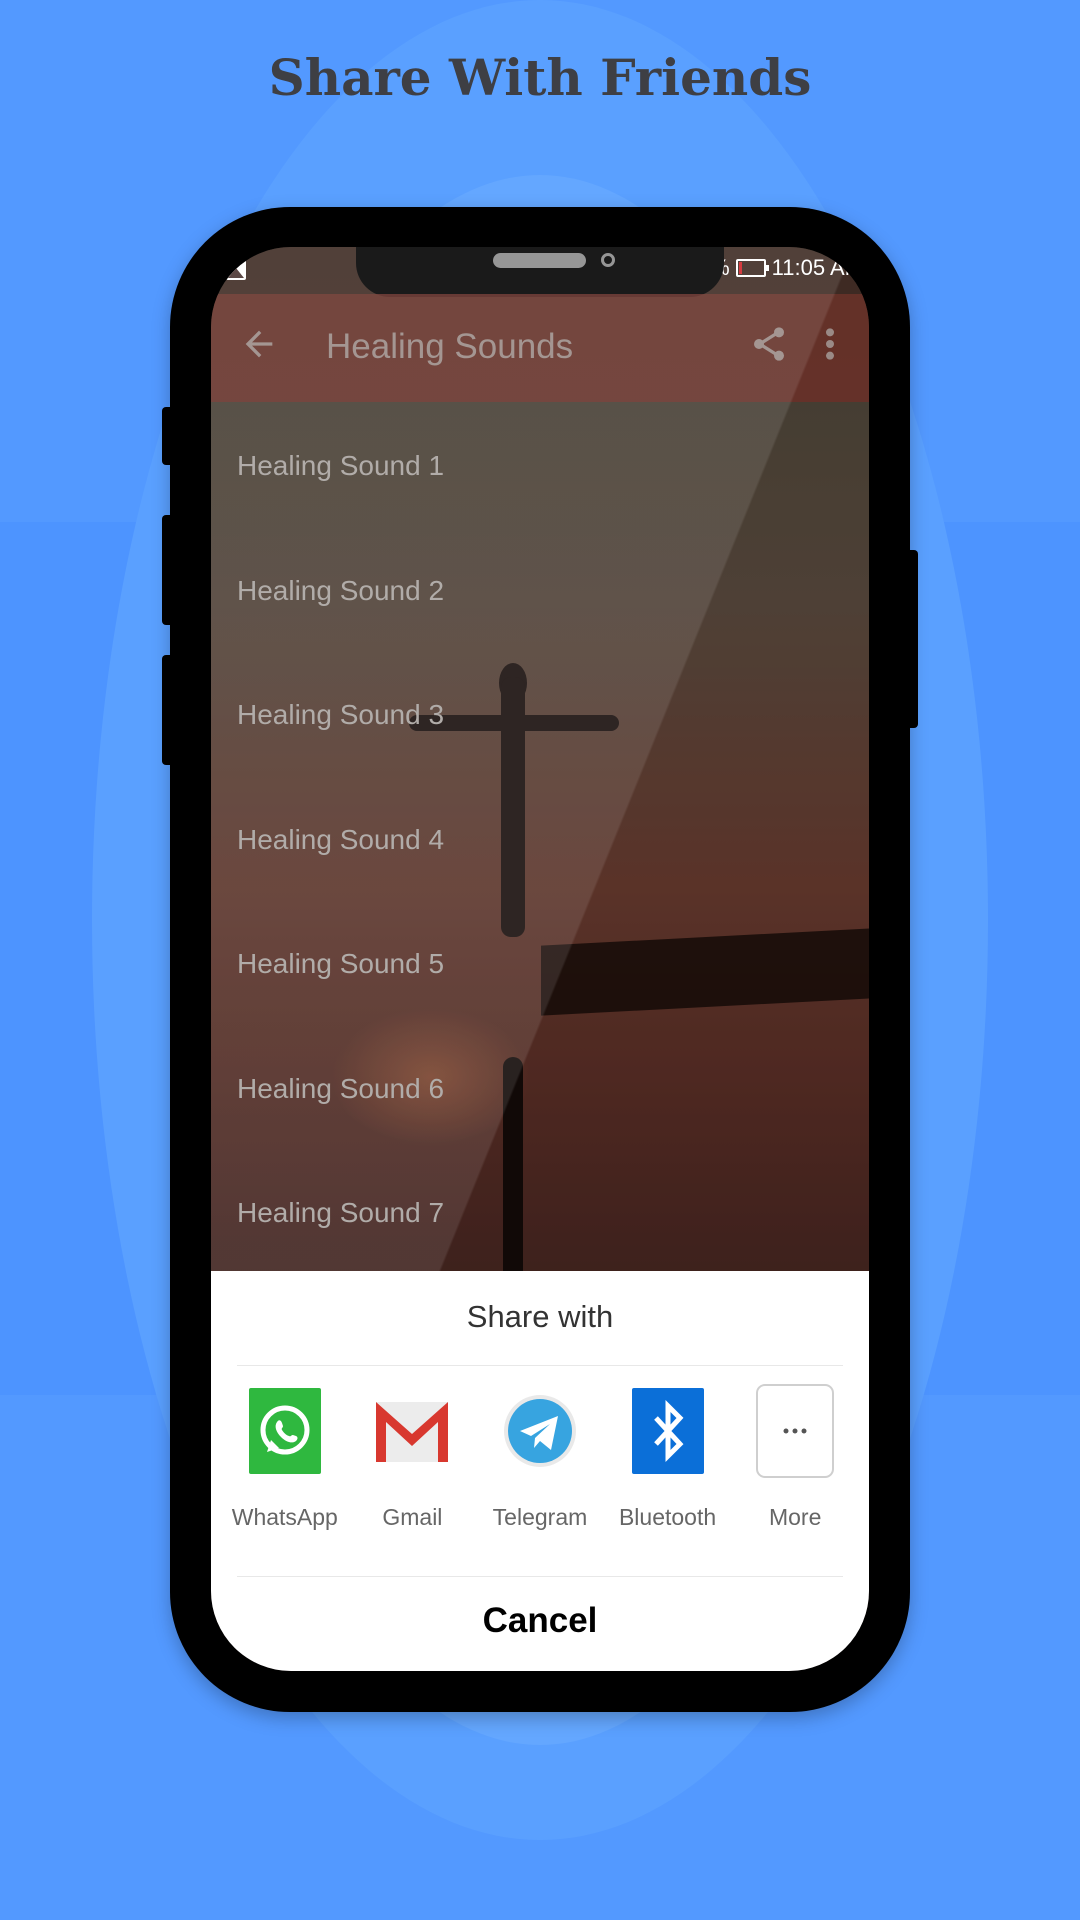 This screenshot has height=1920, width=1080. Describe the element at coordinates (752, 268) in the screenshot. I see `battery-icon` at that location.